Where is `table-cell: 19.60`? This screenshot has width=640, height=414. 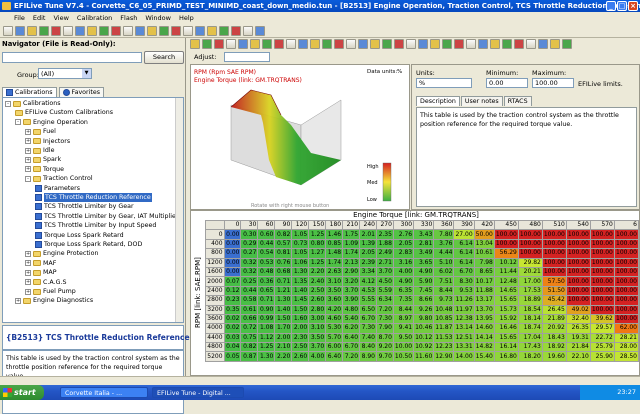
table-cell: 19.60 is located at coordinates (554, 356).